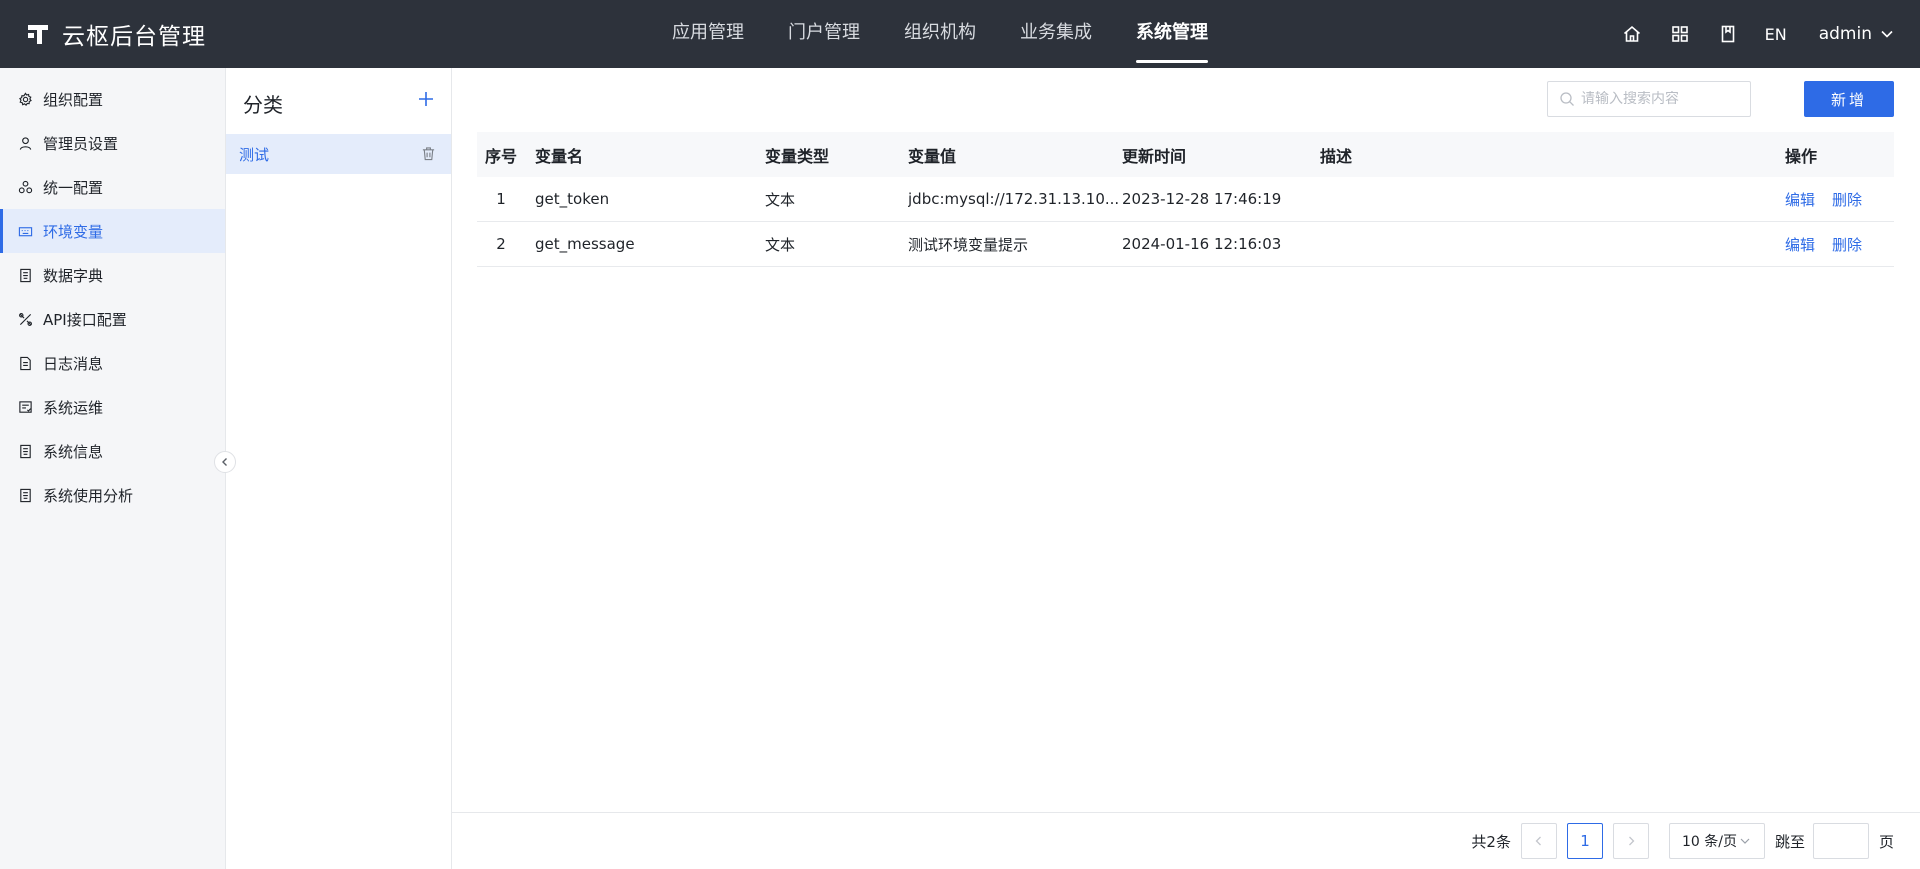 This screenshot has width=1920, height=869. I want to click on sidebar-item-data-dictionary: 数据字典, so click(112, 275).